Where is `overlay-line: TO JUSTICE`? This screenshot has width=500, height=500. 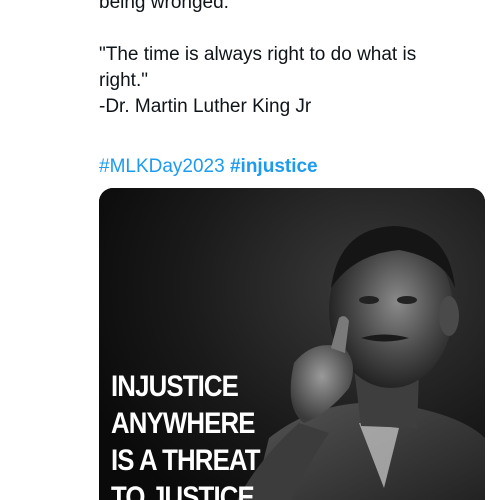 overlay-line: TO JUSTICE is located at coordinates (183, 490).